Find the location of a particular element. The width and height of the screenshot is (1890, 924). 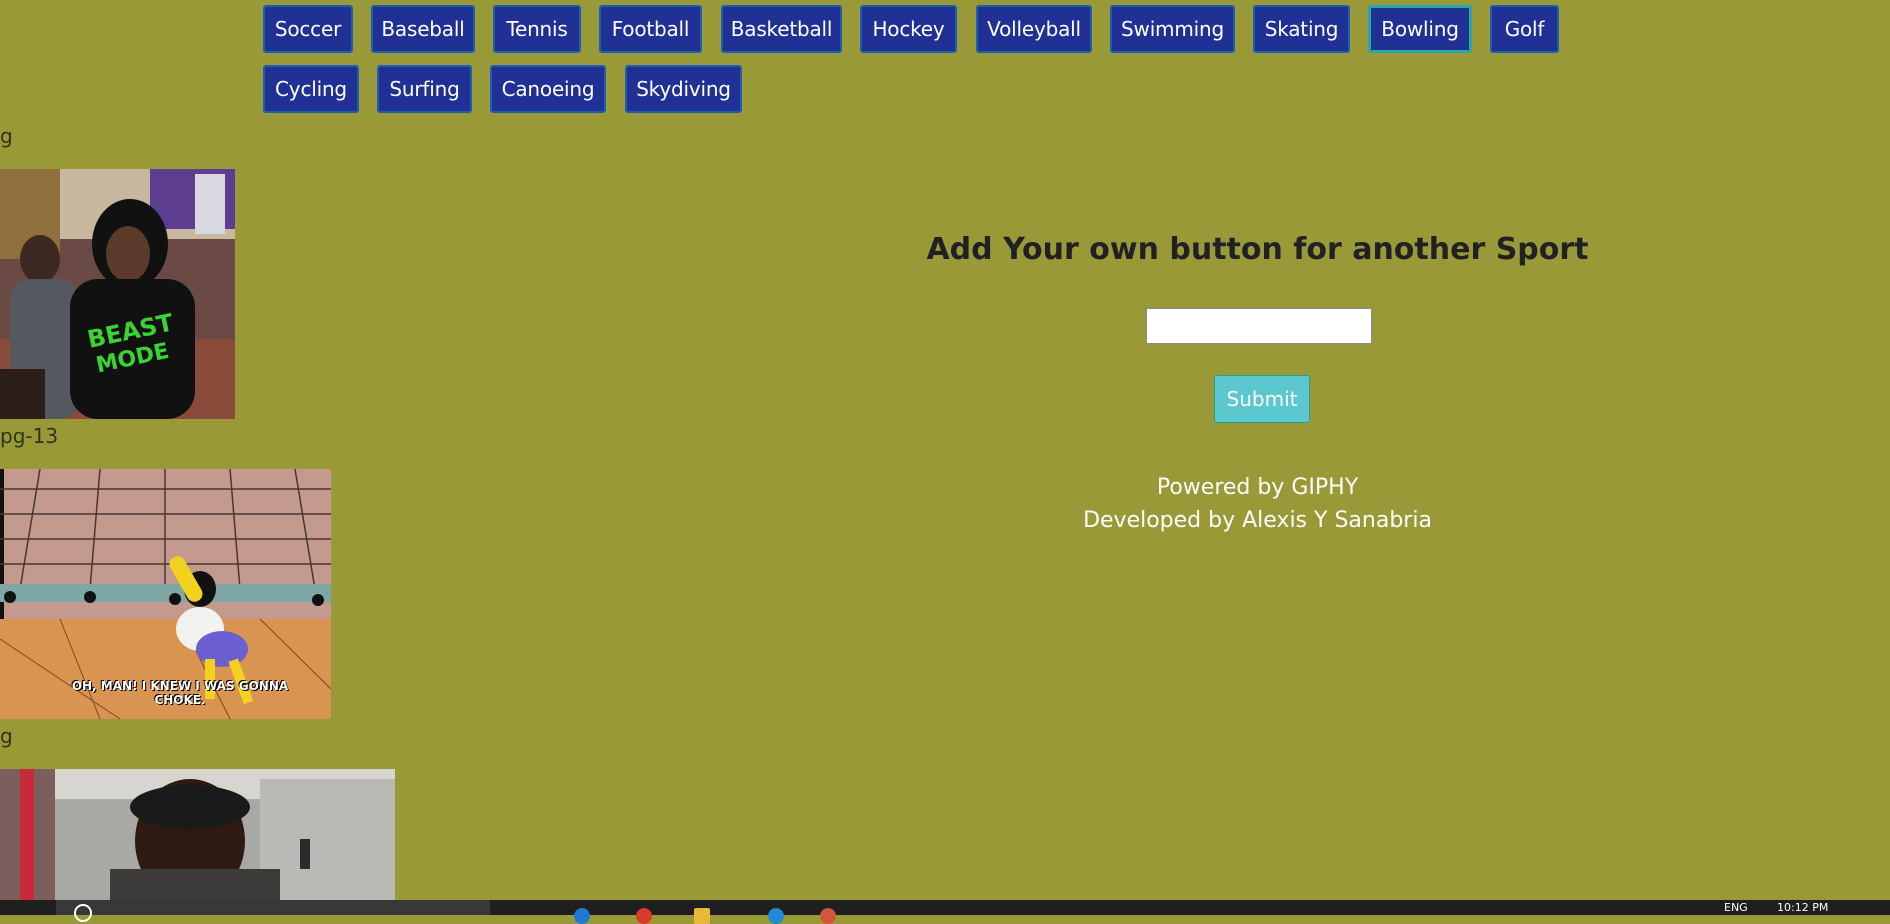

gif-rating: pg-13 is located at coordinates (29, 436).